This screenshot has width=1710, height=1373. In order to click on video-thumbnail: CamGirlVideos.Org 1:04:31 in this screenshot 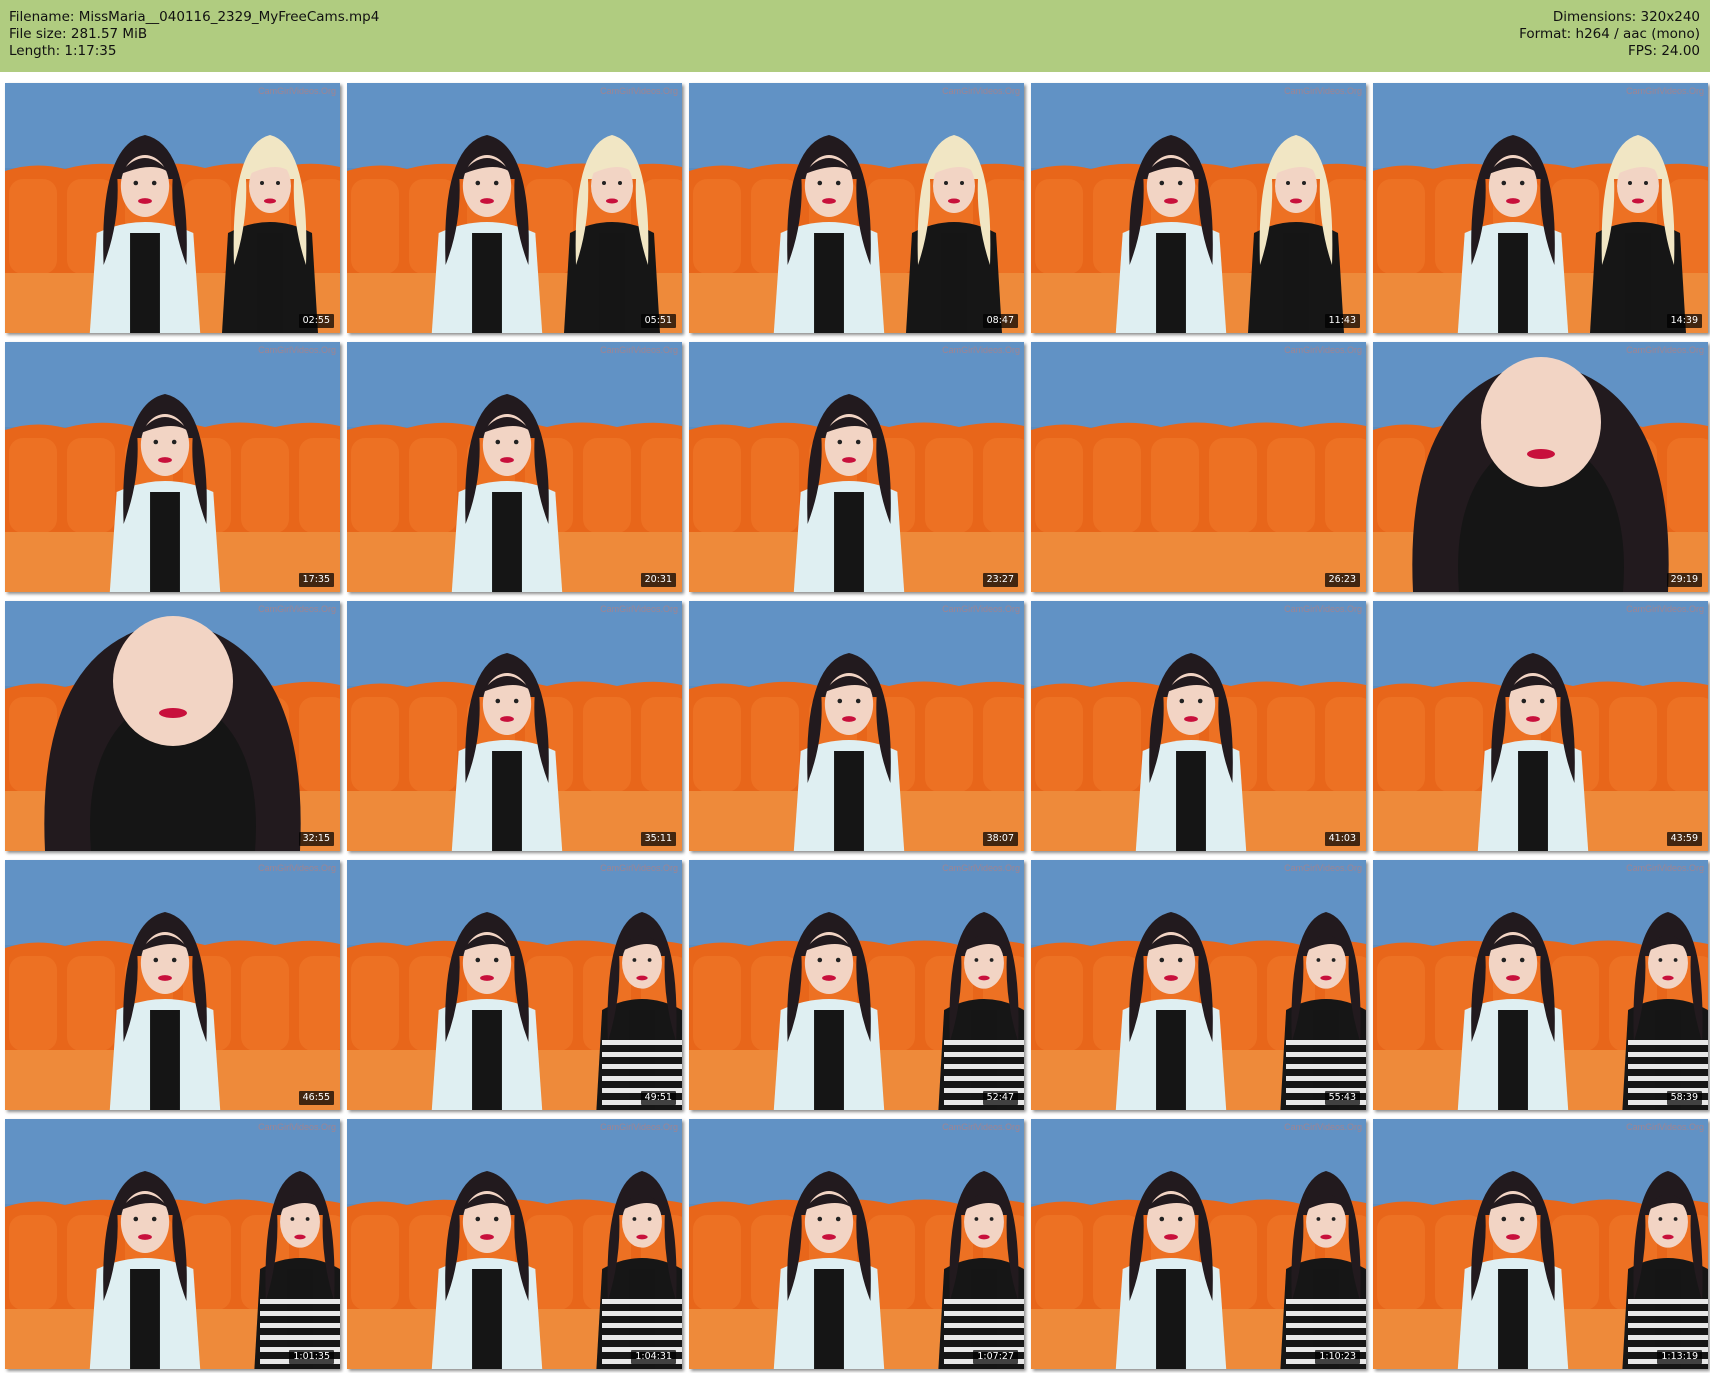, I will do `click(514, 1244)`.